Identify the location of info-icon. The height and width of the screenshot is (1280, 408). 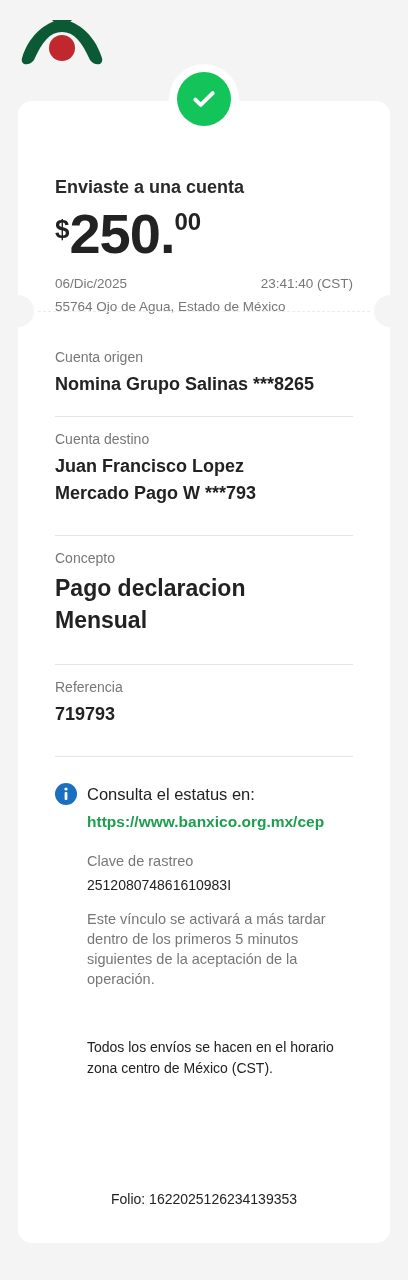
(66, 794).